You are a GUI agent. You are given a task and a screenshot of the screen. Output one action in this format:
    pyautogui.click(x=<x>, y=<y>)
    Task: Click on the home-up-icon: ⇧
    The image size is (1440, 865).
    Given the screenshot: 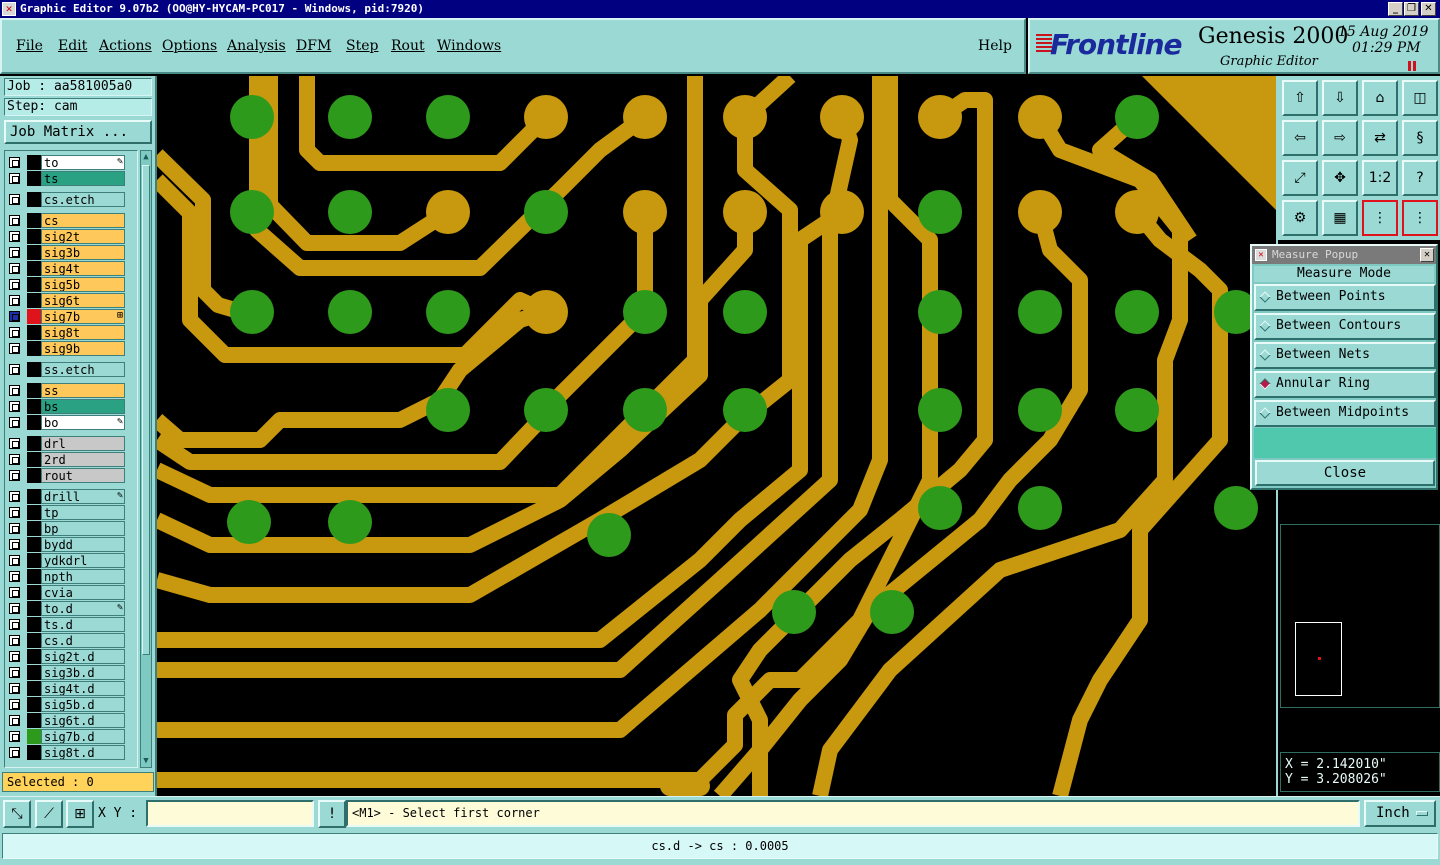 What is the action you would take?
    pyautogui.click(x=1300, y=98)
    